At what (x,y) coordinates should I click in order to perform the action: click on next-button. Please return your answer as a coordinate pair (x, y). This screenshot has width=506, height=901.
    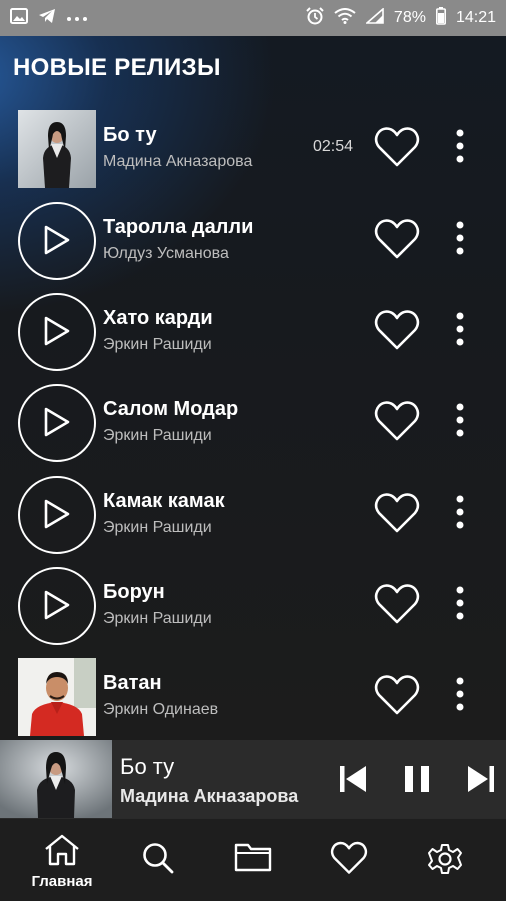
    Looking at the image, I should click on (481, 781).